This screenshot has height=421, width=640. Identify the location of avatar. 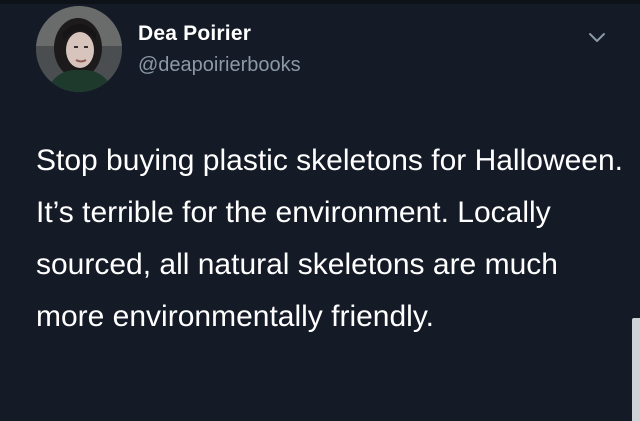
(79, 49).